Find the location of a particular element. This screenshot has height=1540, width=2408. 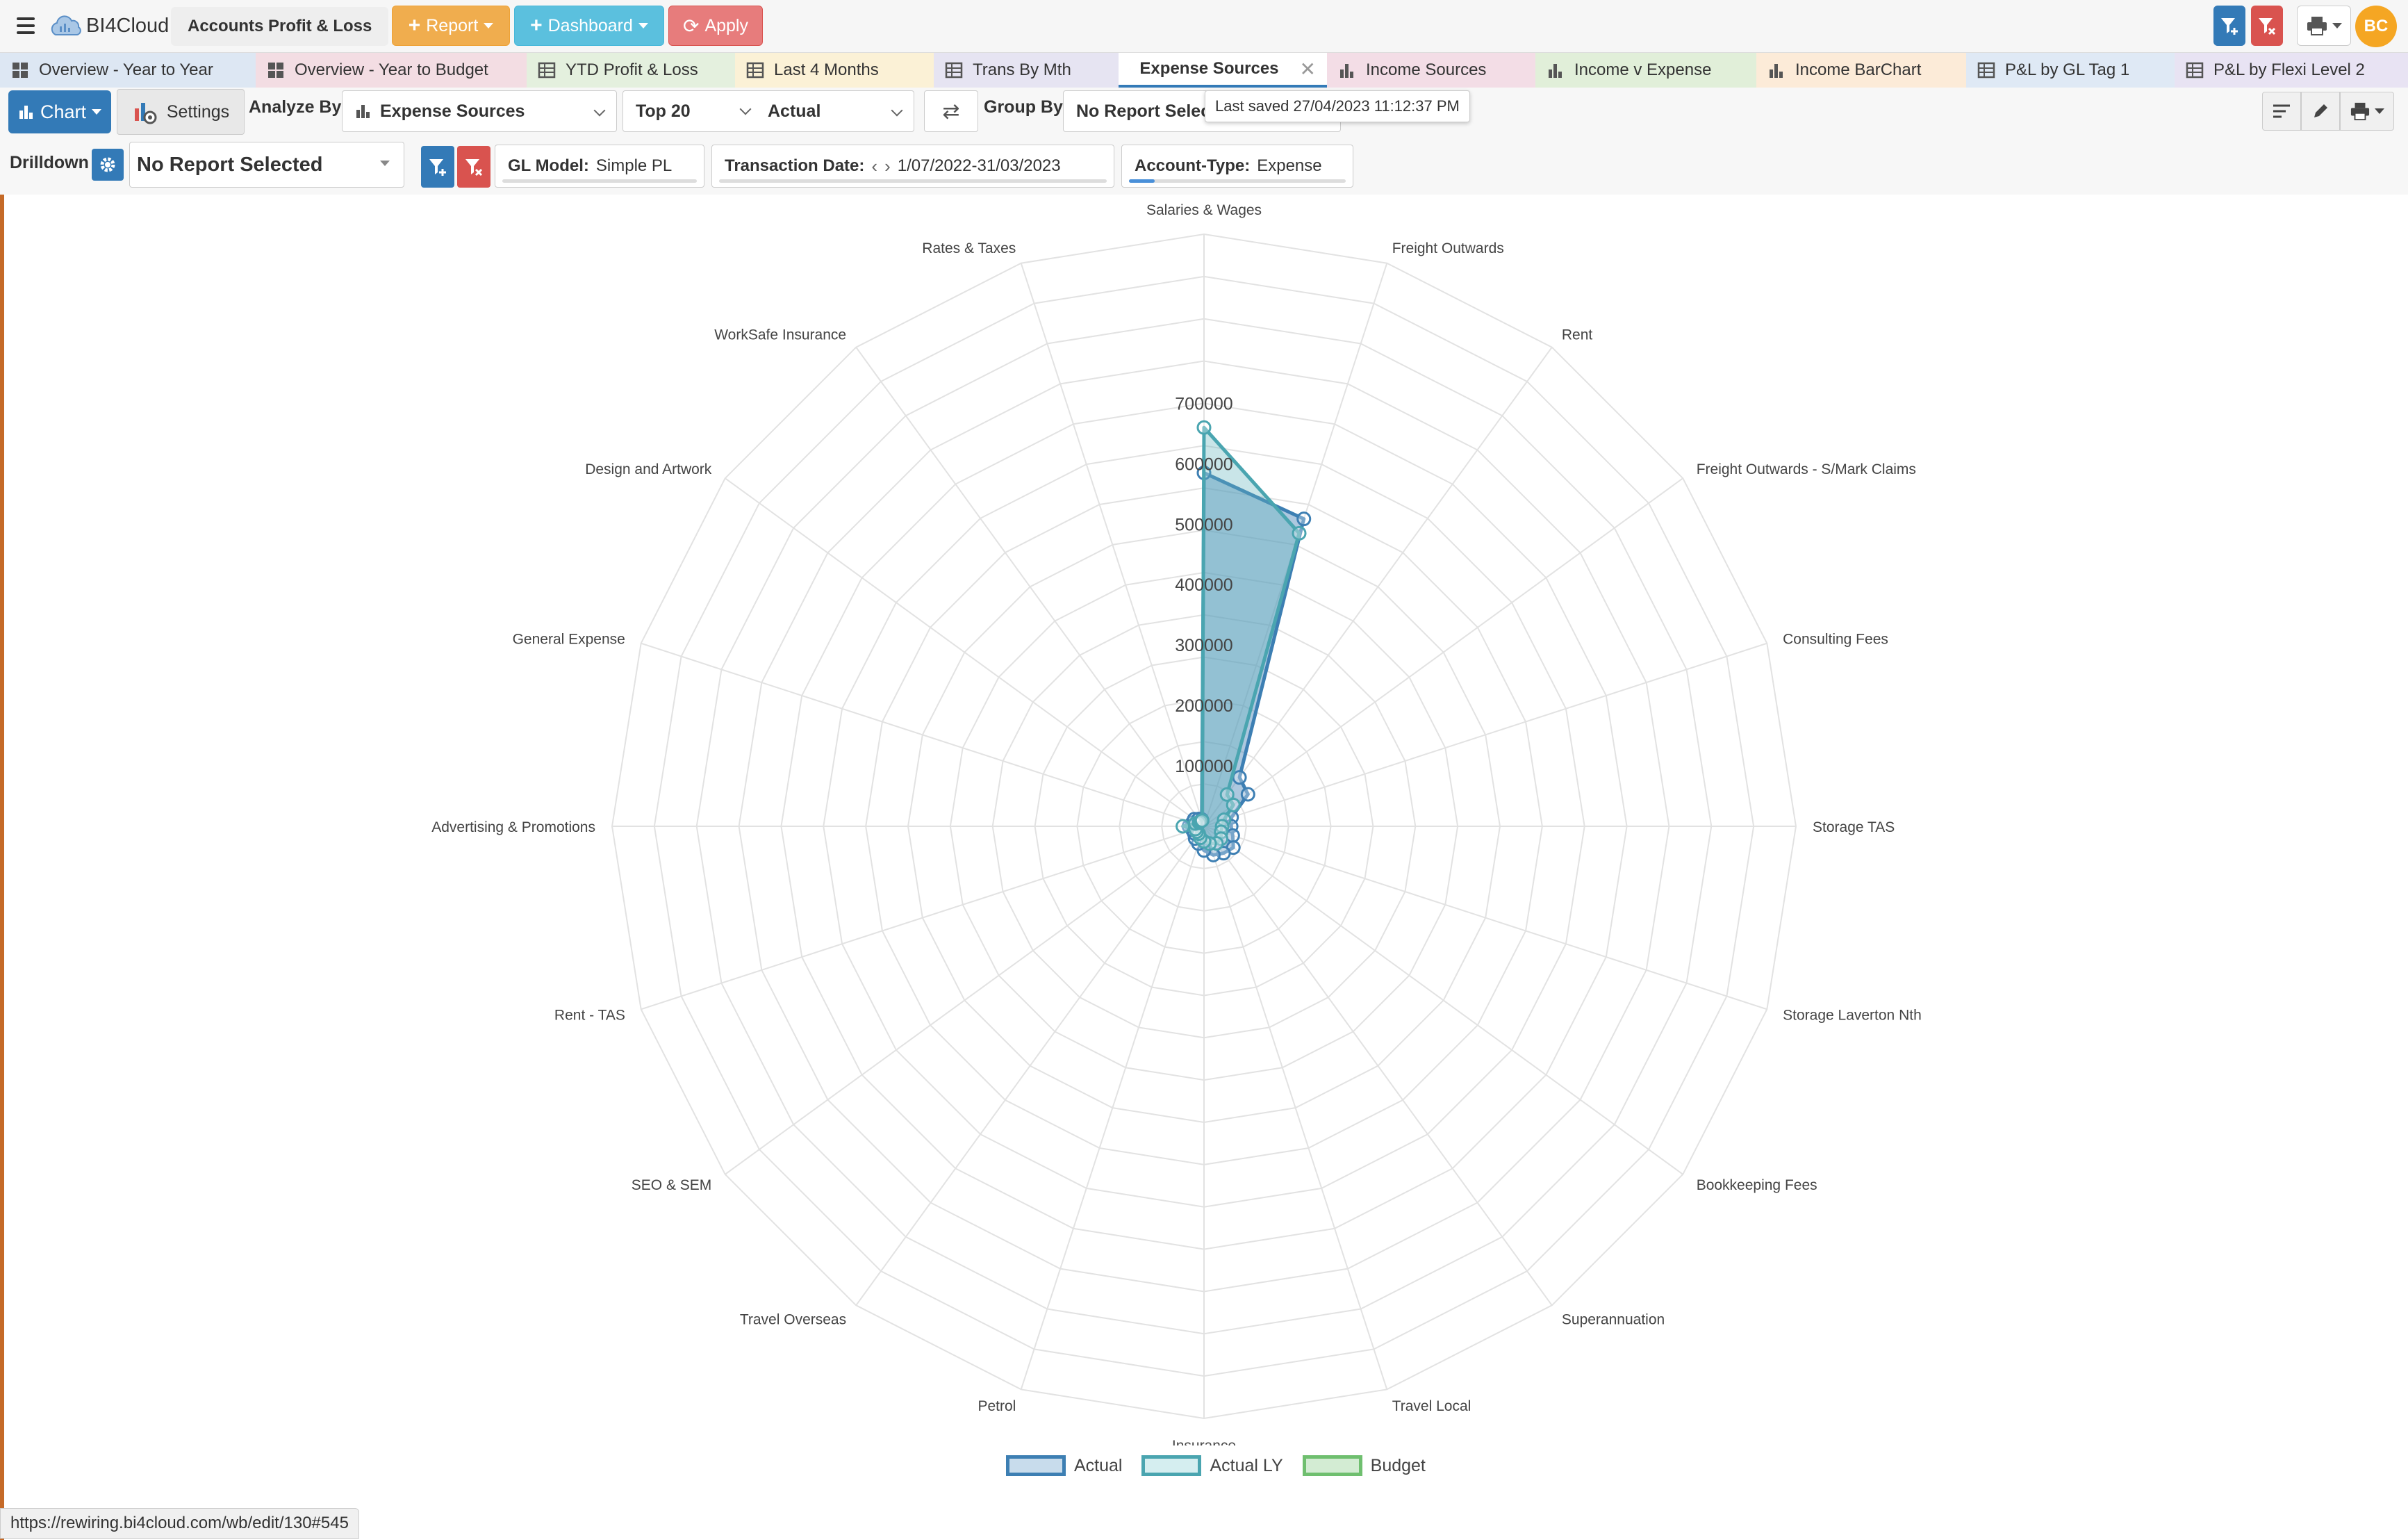

tab-income-v-expense: Income v Expense is located at coordinates (1645, 70).